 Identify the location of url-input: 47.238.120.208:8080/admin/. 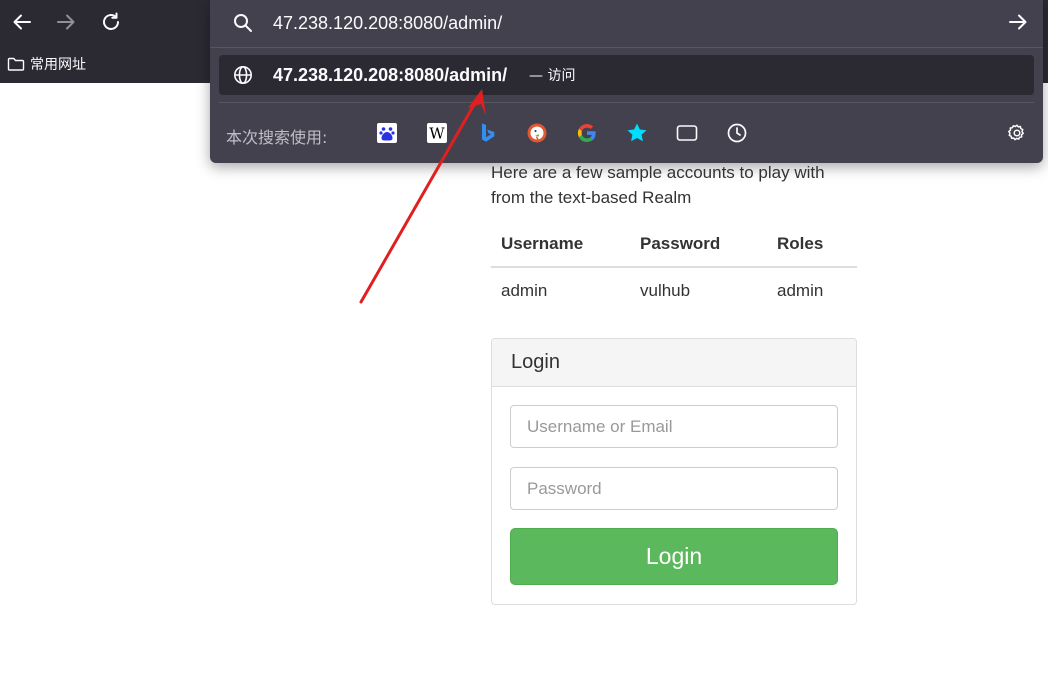
(387, 23).